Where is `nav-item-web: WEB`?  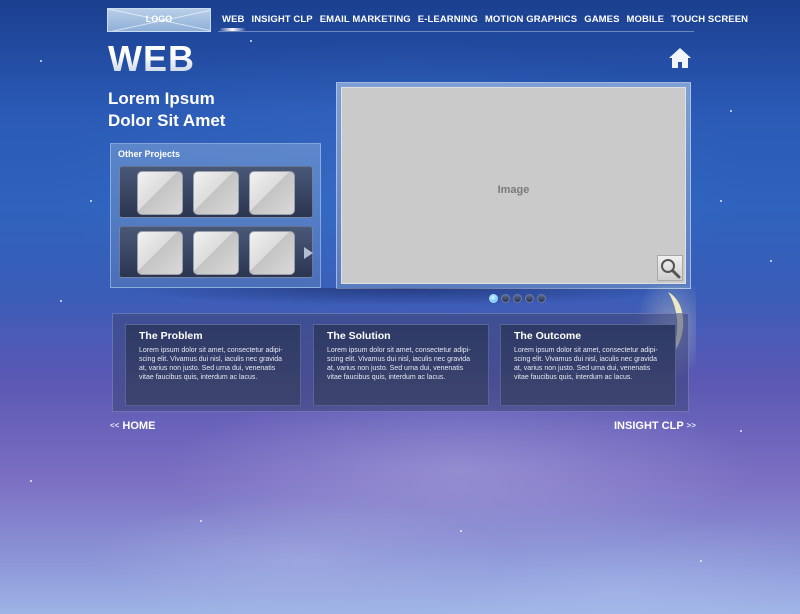
nav-item-web: WEB is located at coordinates (232, 20).